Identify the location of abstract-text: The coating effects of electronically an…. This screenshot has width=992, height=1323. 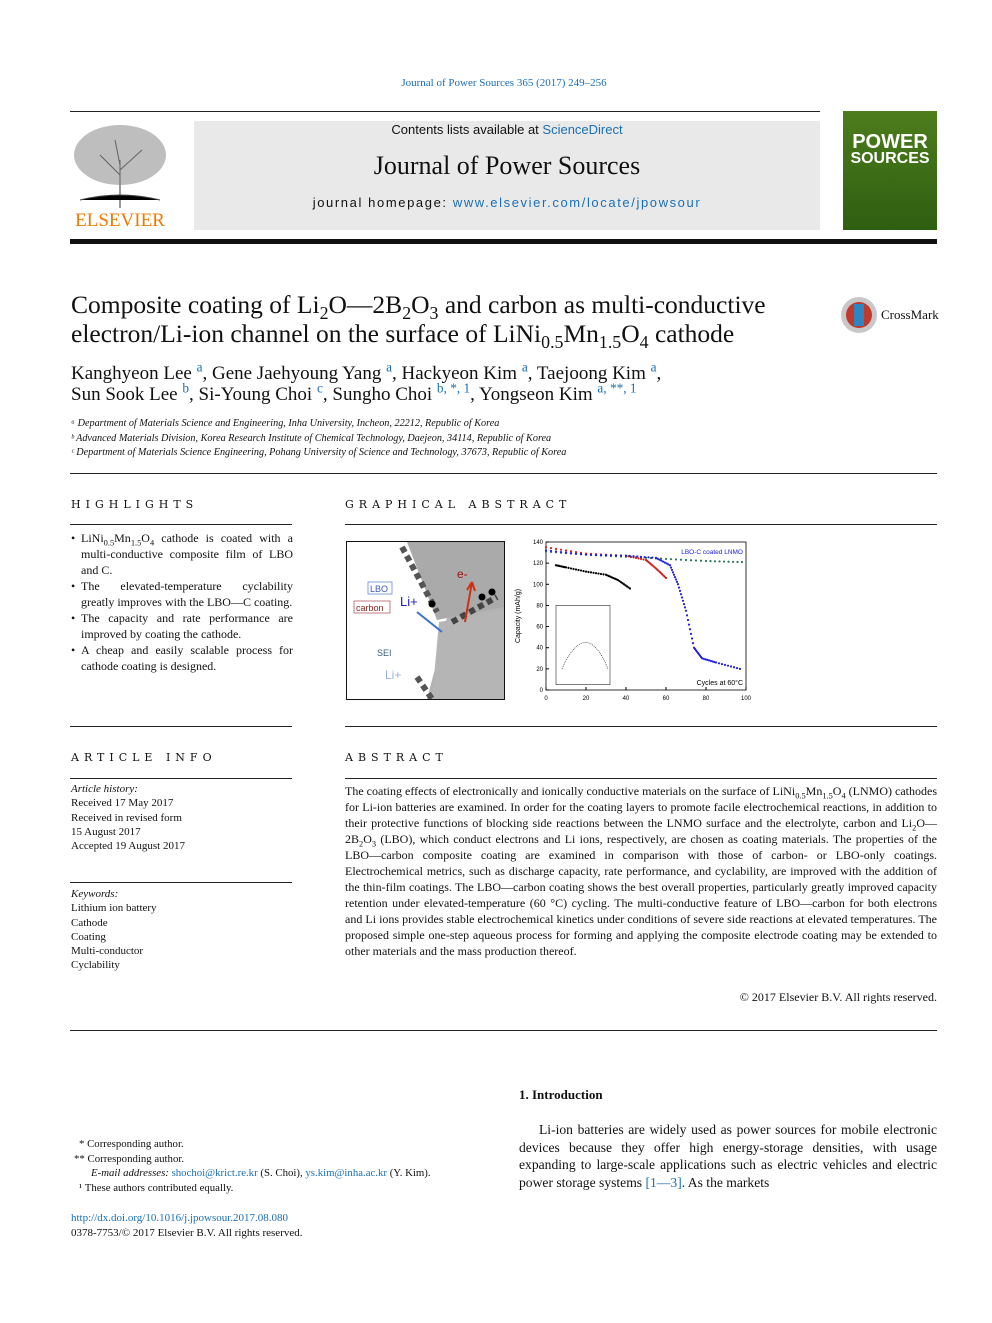
(641, 871).